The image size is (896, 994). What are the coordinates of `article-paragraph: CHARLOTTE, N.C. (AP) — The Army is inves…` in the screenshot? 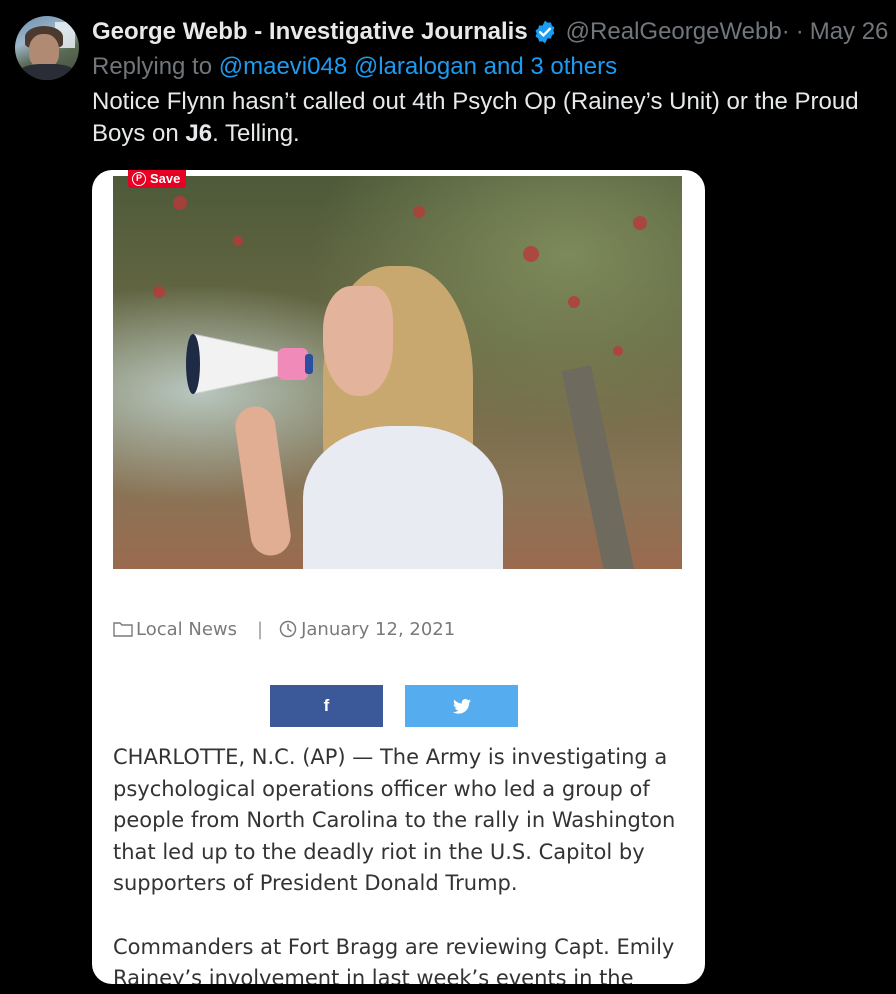 It's located at (394, 820).